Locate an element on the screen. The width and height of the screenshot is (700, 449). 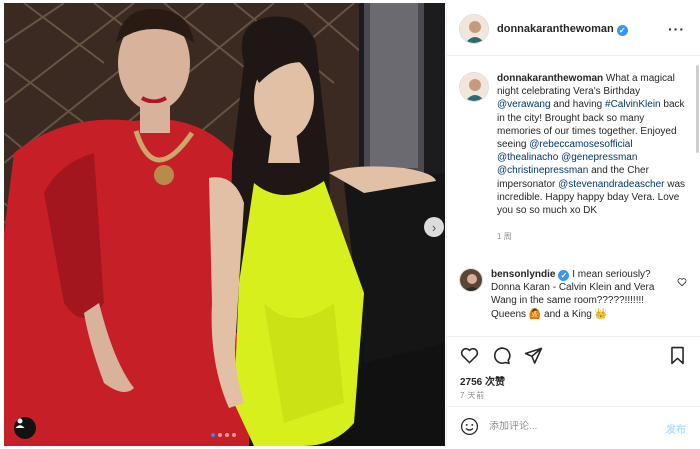
person-icon is located at coordinates (20, 423).